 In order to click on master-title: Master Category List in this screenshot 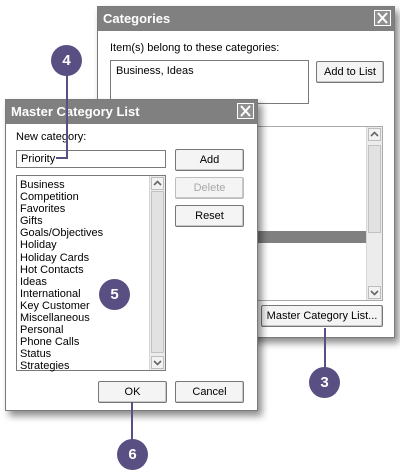, I will do `click(75, 111)`.